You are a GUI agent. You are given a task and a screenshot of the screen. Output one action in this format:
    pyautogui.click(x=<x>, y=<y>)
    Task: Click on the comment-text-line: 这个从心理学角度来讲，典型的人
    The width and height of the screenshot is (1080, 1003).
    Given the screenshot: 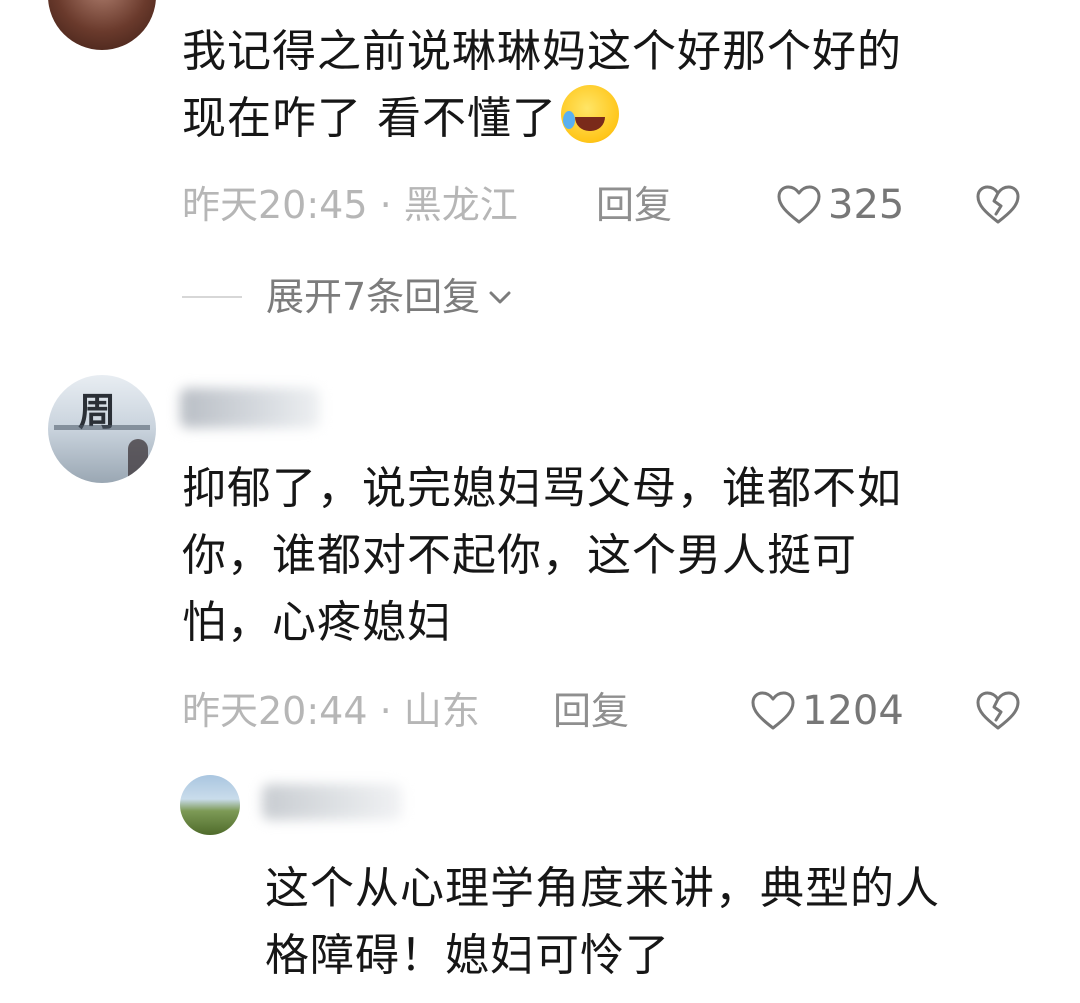 What is the action you would take?
    pyautogui.click(x=602, y=888)
    